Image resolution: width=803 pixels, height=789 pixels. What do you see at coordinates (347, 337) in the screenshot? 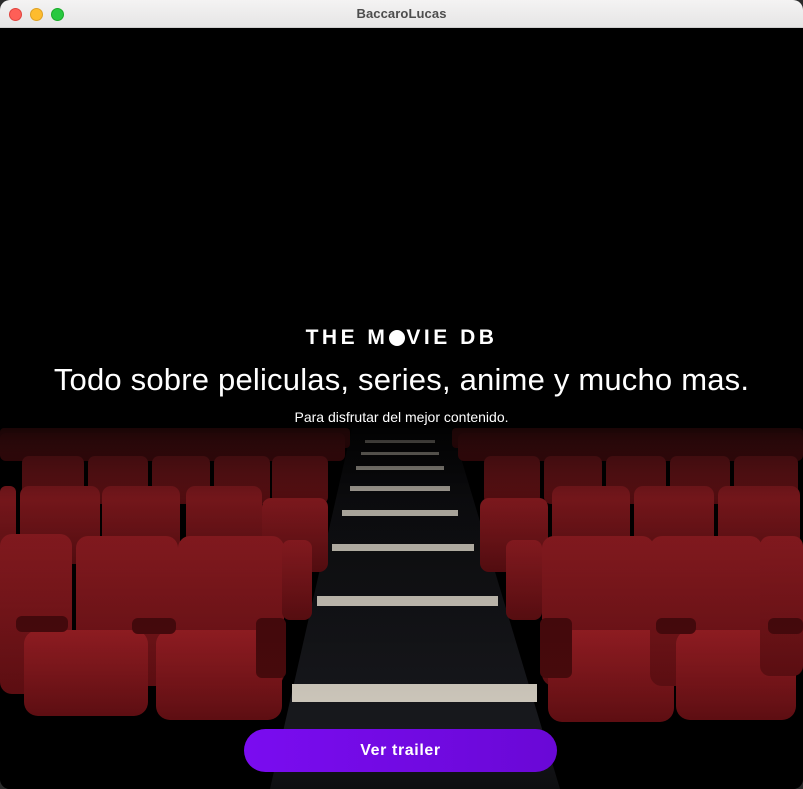
I see `logo-text-left: THE M` at bounding box center [347, 337].